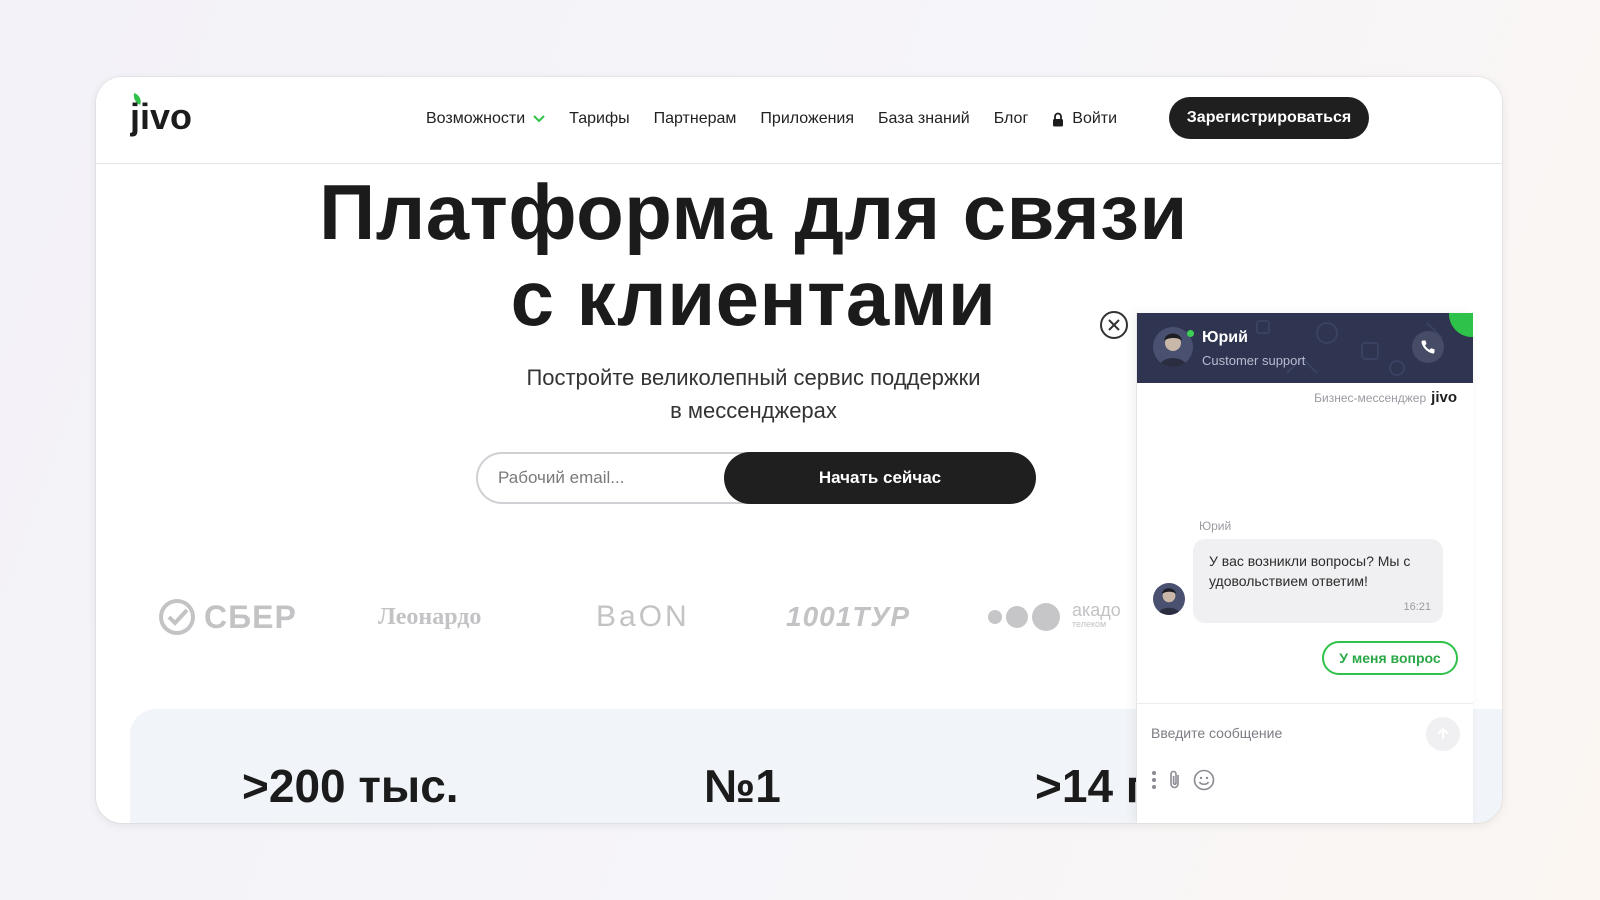 This screenshot has height=900, width=1600. I want to click on chat-tools, so click(1188, 780).